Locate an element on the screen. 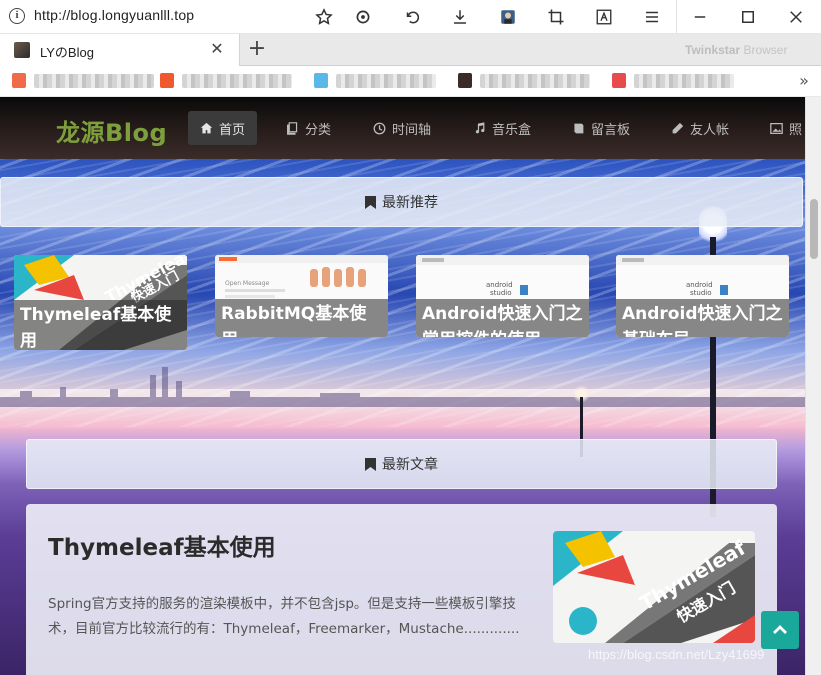  info-icon: i is located at coordinates (17, 16).